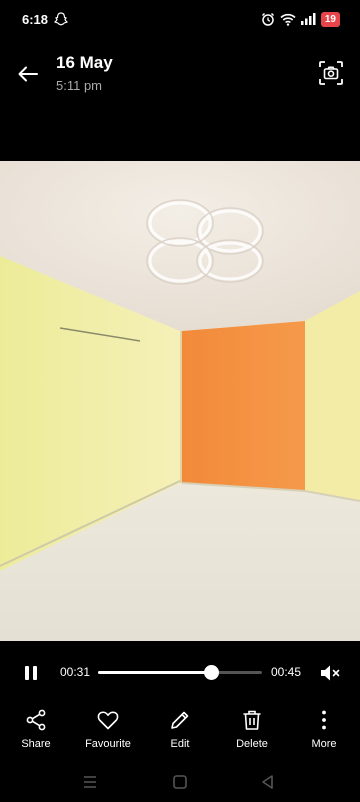  What do you see at coordinates (108, 744) in the screenshot?
I see `favourite-label: Favourite` at bounding box center [108, 744].